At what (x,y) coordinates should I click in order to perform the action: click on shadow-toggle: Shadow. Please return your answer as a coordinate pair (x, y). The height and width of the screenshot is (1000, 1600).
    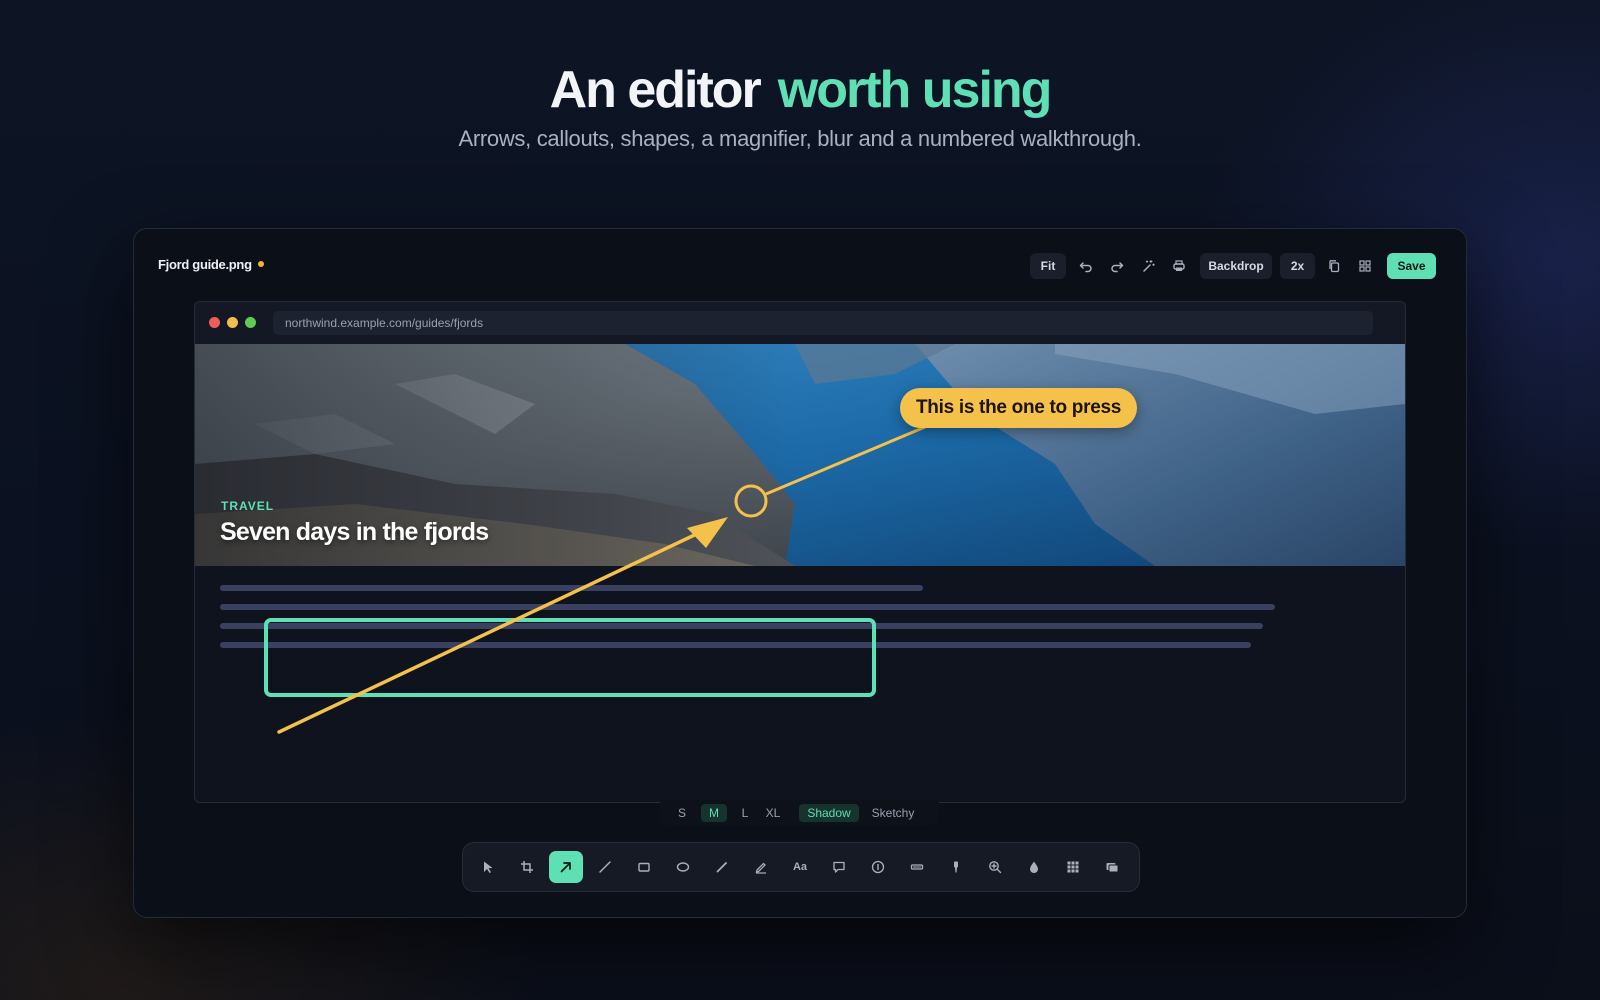
    Looking at the image, I should click on (829, 813).